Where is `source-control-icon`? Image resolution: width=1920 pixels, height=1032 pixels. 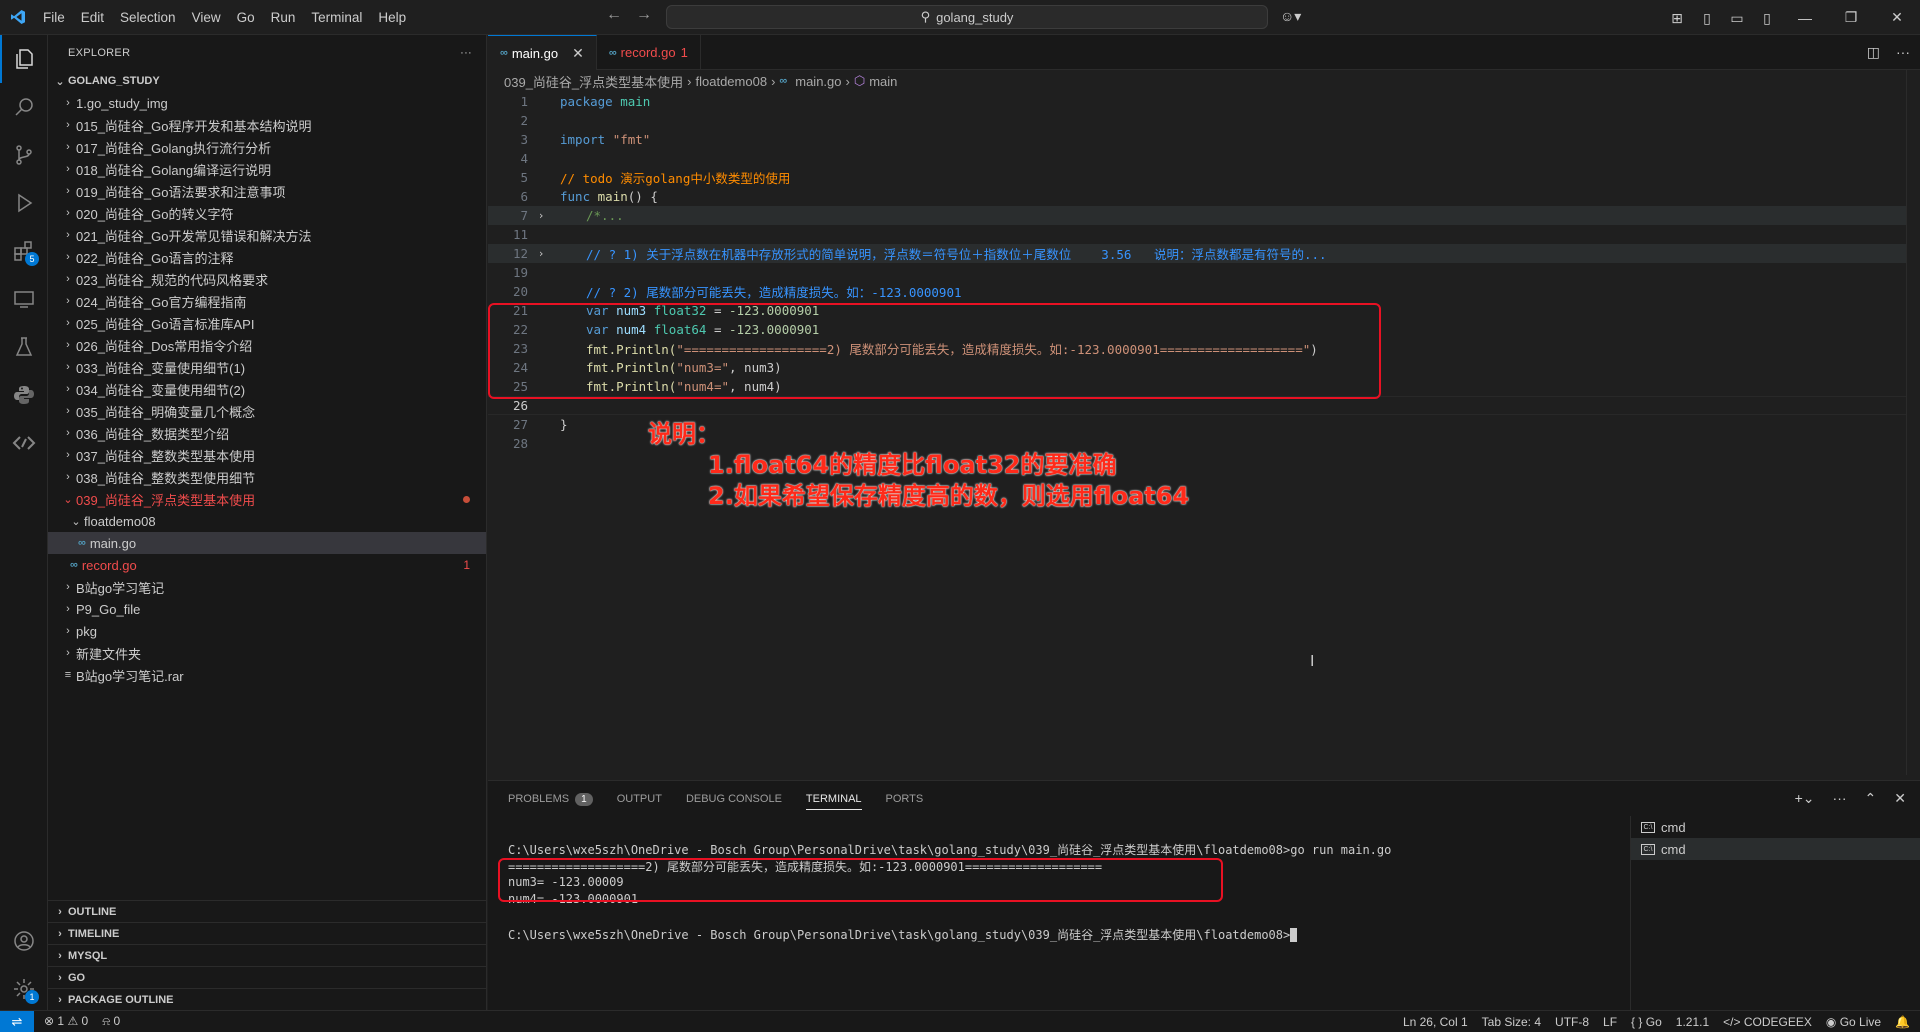
source-control-icon is located at coordinates (24, 155).